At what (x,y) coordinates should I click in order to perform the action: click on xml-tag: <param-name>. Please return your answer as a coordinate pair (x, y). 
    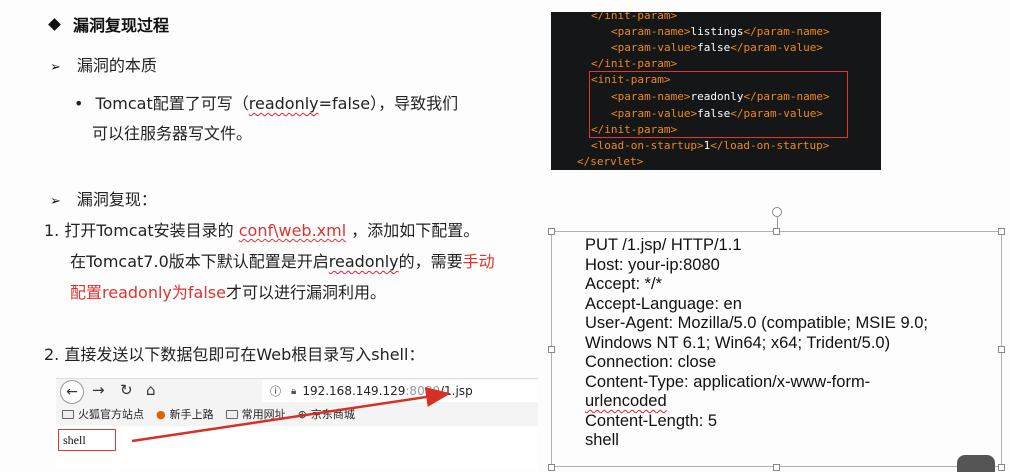
    Looking at the image, I should click on (651, 31).